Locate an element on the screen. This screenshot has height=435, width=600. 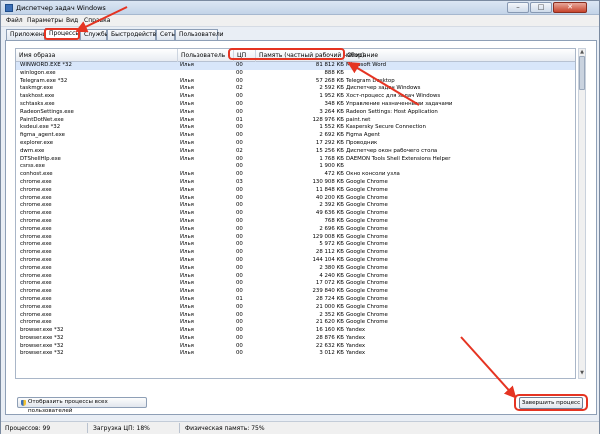
tab-performance: Быстродействие is located at coordinates (135, 34).